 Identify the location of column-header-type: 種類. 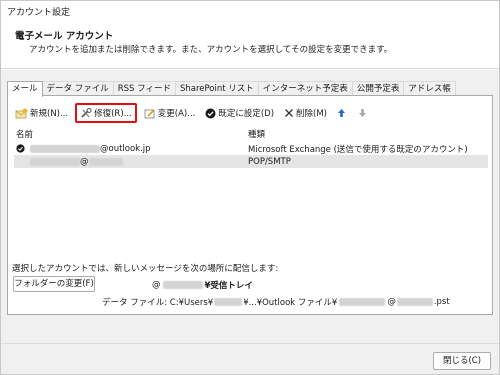
(366, 135).